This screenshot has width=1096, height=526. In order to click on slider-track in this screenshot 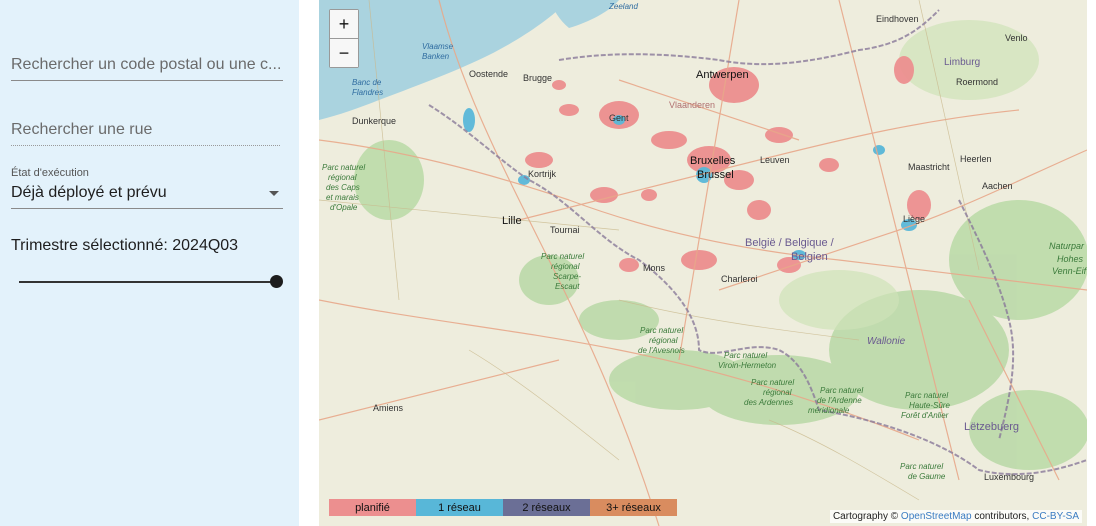, I will do `click(148, 282)`.